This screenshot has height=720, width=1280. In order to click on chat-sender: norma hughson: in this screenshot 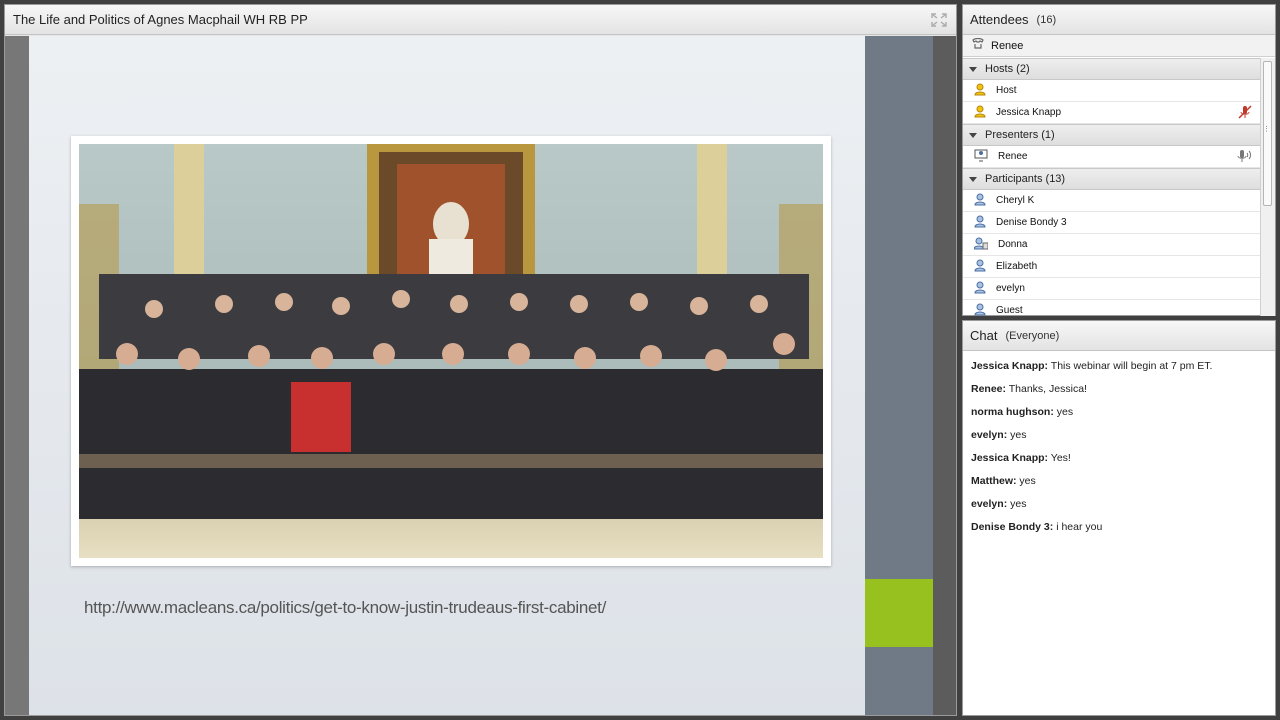, I will do `click(1012, 412)`.